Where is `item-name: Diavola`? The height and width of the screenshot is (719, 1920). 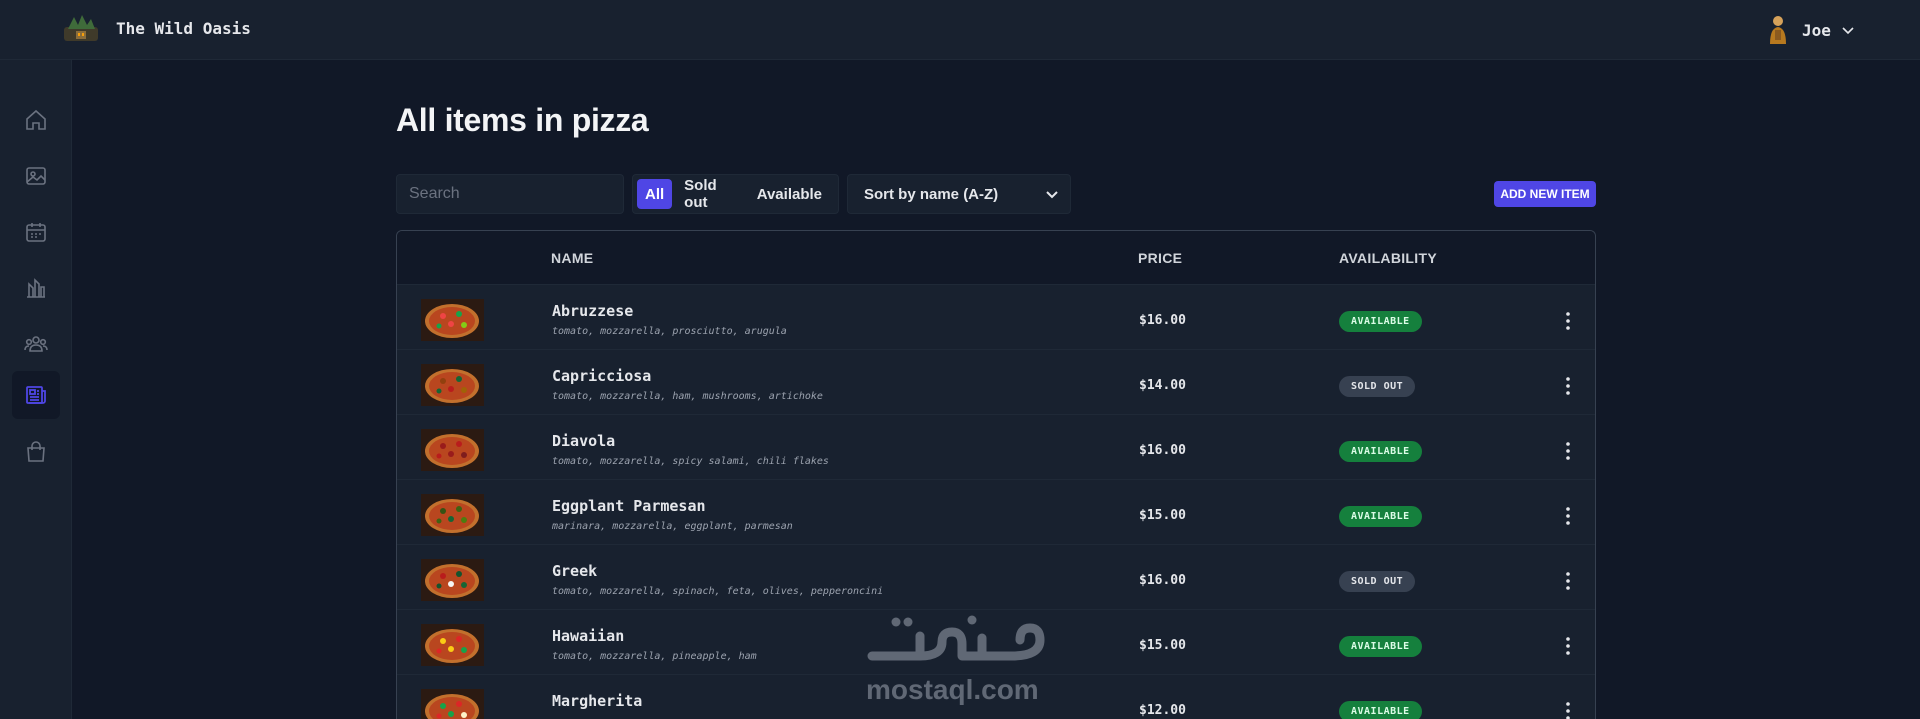 item-name: Diavola is located at coordinates (584, 441).